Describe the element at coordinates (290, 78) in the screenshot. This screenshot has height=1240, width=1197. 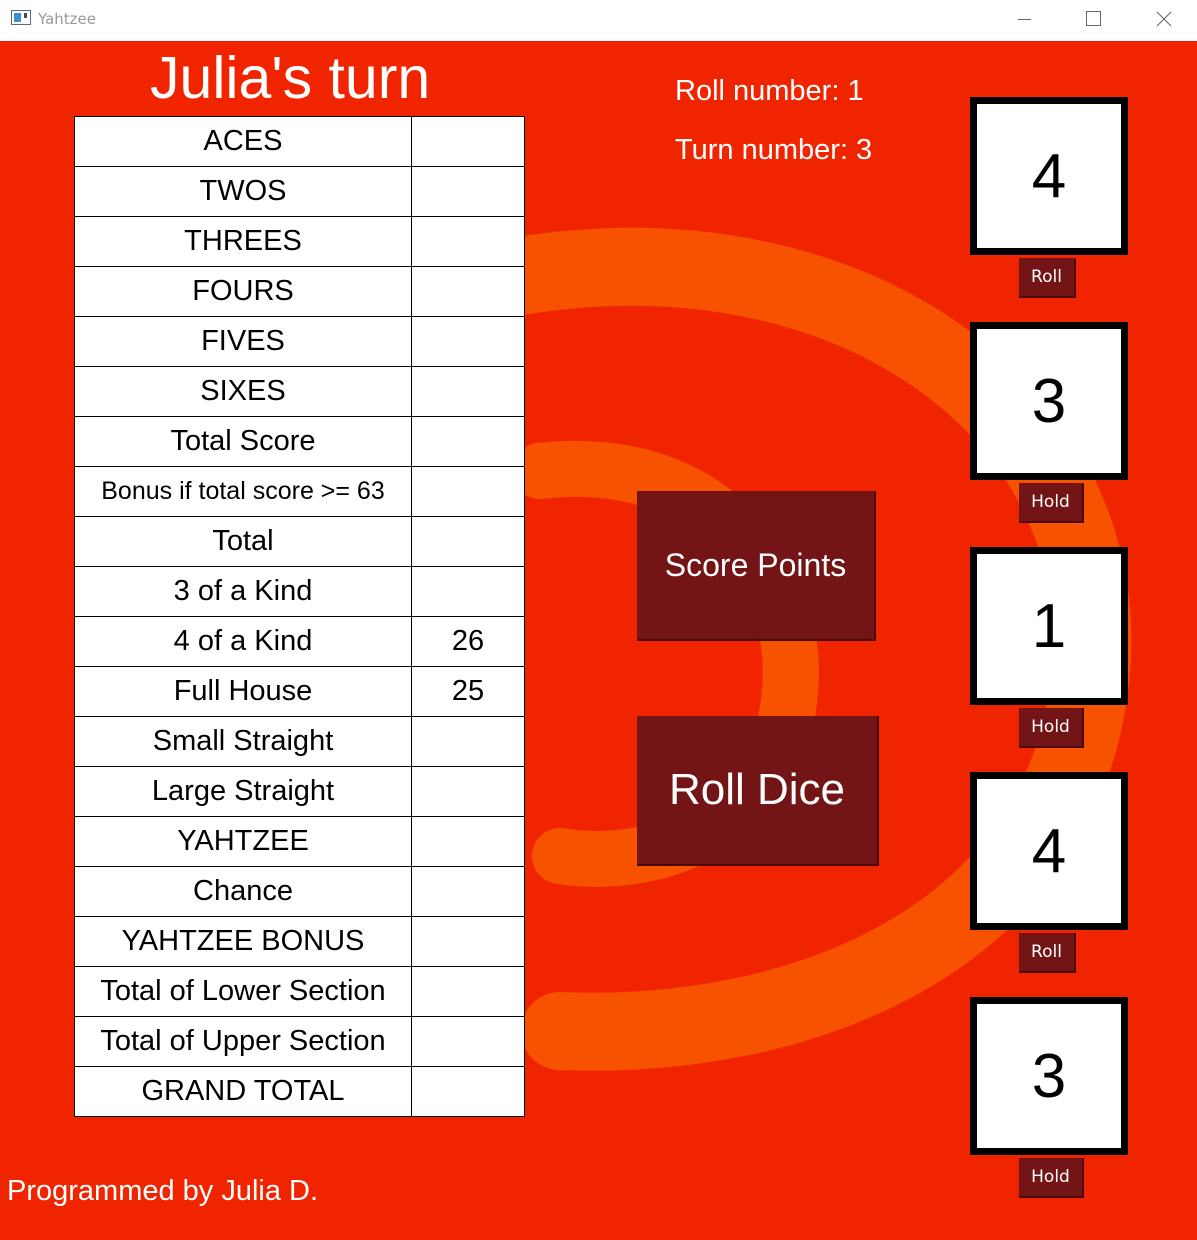
I see `turn-title: Julia's turn` at that location.